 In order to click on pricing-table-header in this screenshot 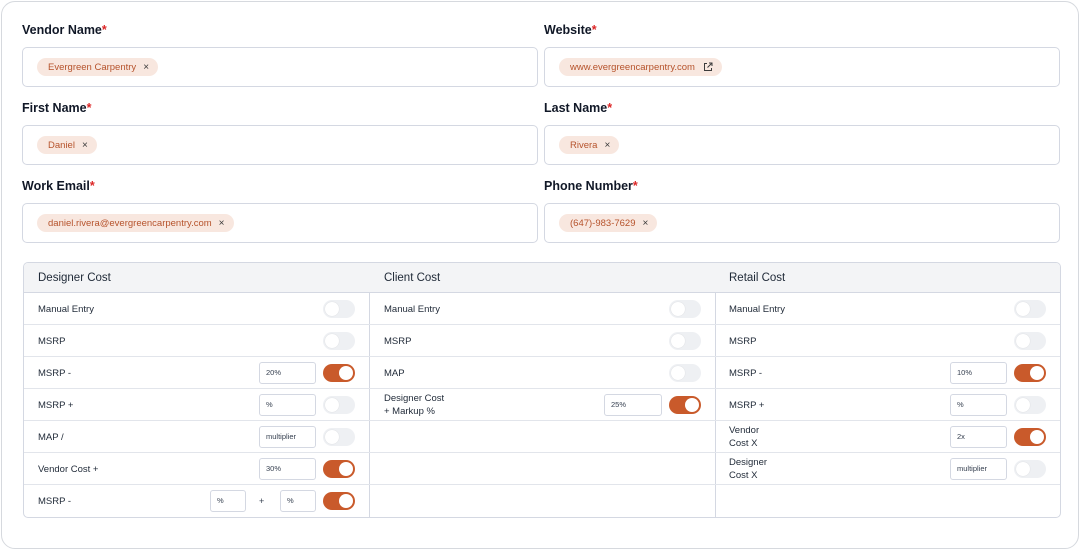, I will do `click(542, 278)`.